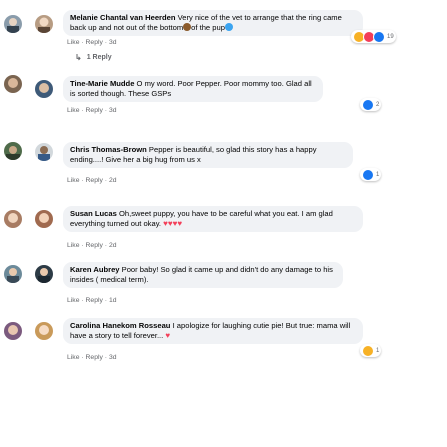  I want to click on poop-emoji-icon, so click(187, 27).